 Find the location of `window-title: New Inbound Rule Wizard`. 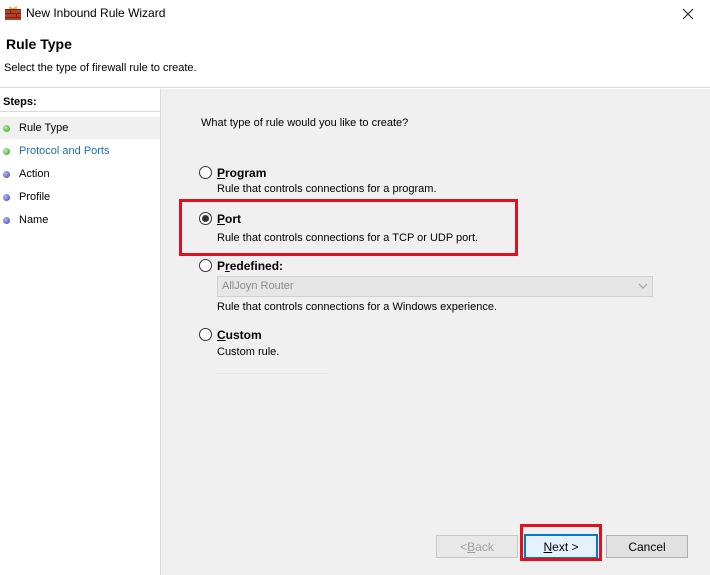

window-title: New Inbound Rule Wizard is located at coordinates (96, 13).